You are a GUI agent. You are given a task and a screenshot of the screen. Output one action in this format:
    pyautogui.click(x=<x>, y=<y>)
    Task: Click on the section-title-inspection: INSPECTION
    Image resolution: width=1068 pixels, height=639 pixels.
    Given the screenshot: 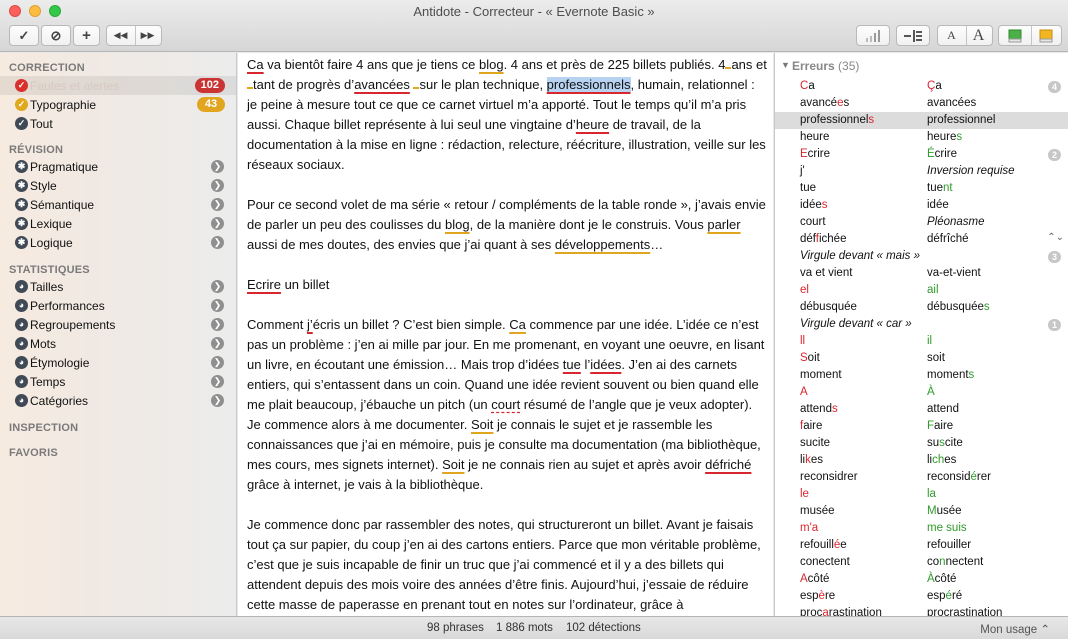 What is the action you would take?
    pyautogui.click(x=43, y=428)
    